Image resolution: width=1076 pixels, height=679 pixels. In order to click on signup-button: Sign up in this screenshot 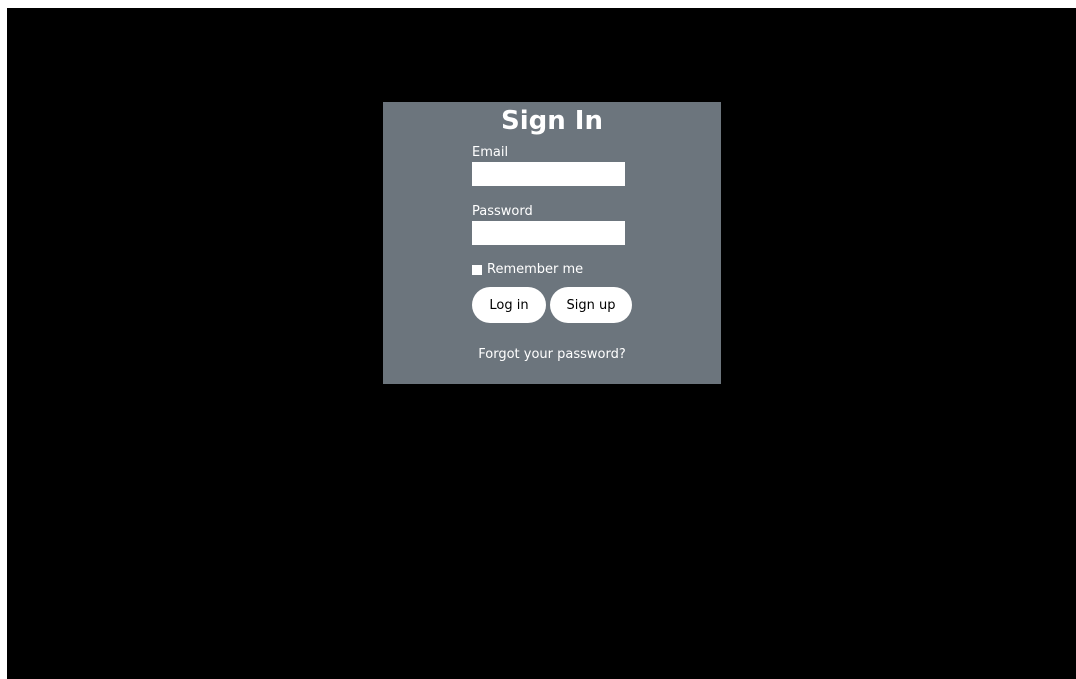, I will do `click(591, 305)`.